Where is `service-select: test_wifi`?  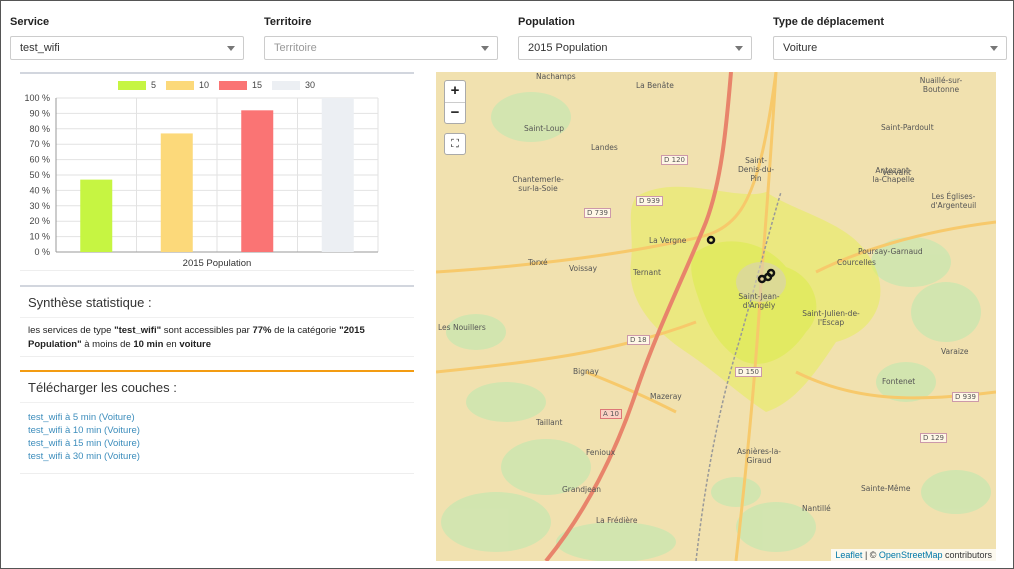 service-select: test_wifi is located at coordinates (127, 48).